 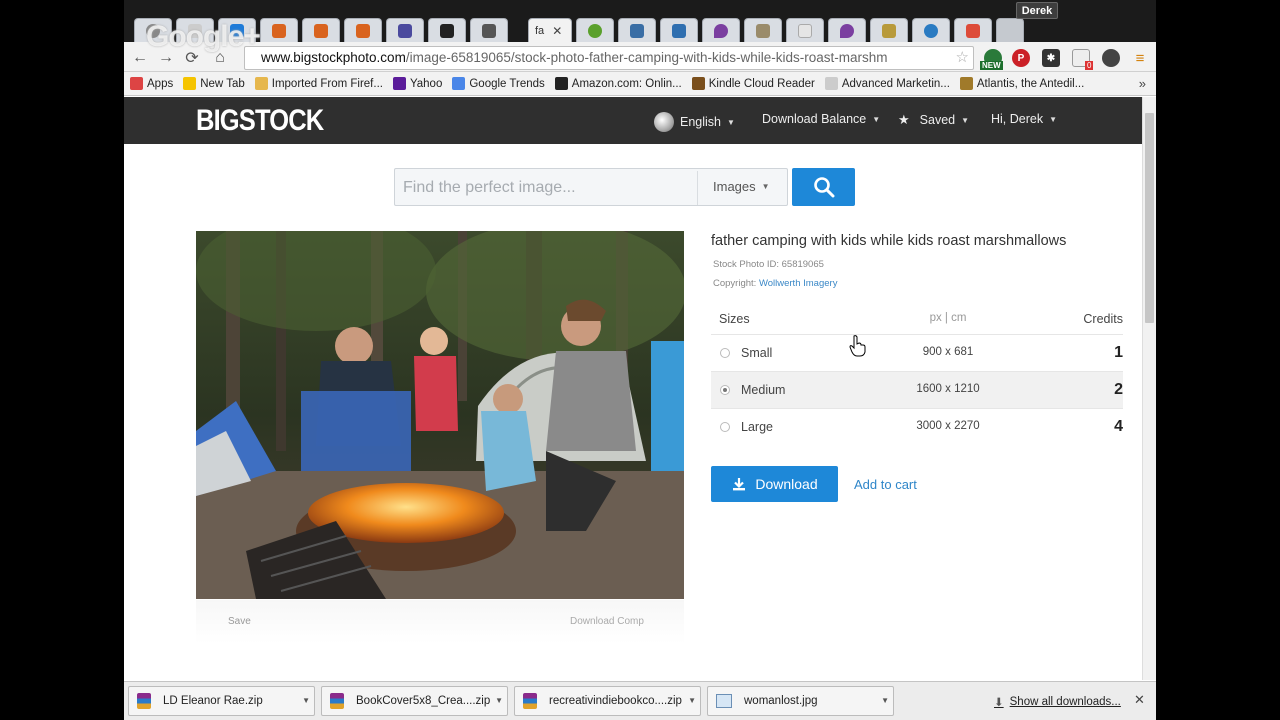 I want to click on size-option-large: Large 3000 x 2270 4, so click(x=917, y=427).